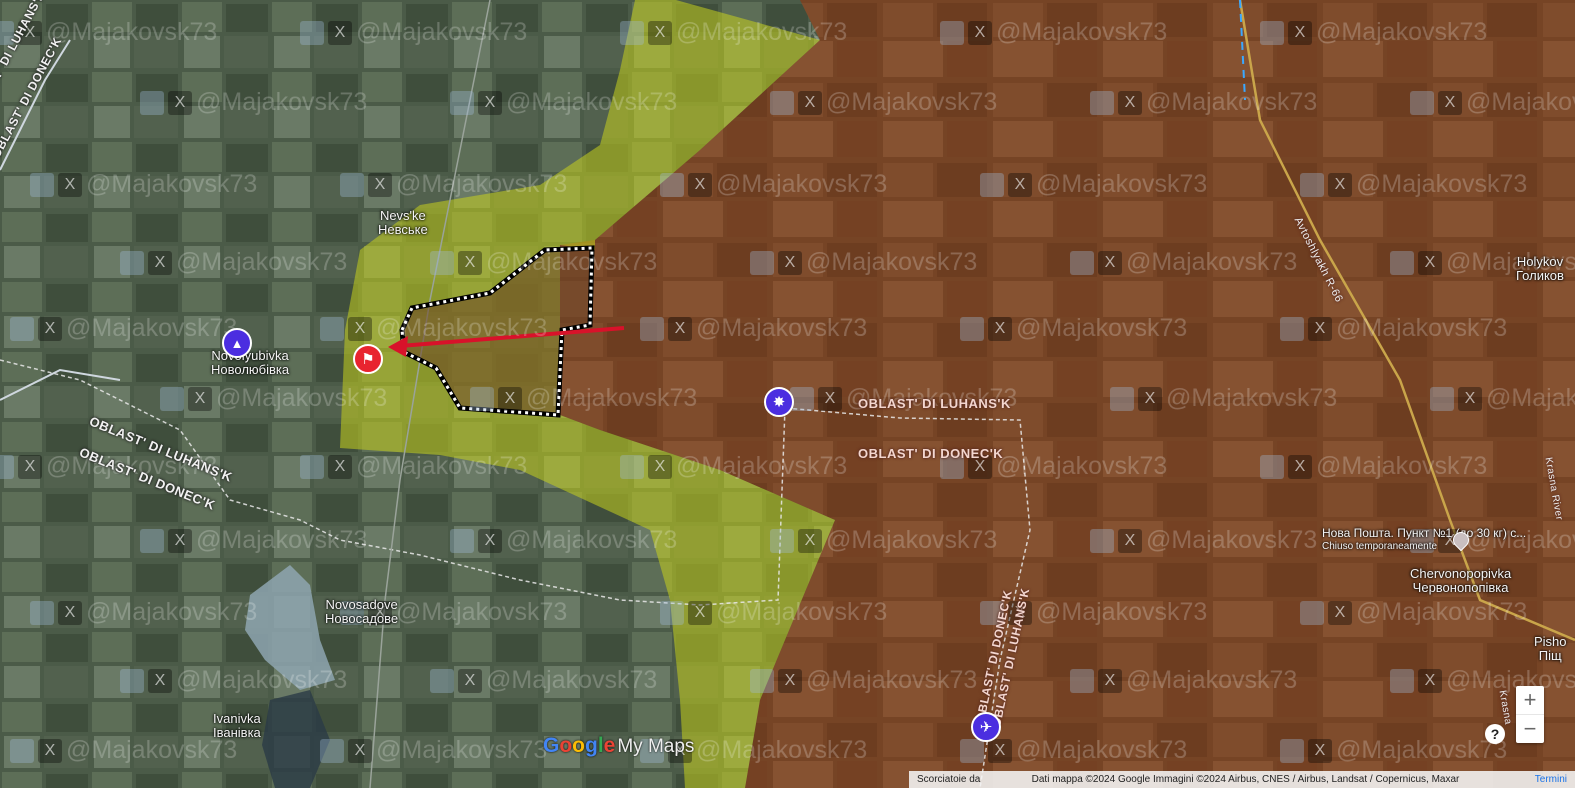  Describe the element at coordinates (1551, 779) in the screenshot. I see `terms-link: Termini` at that location.